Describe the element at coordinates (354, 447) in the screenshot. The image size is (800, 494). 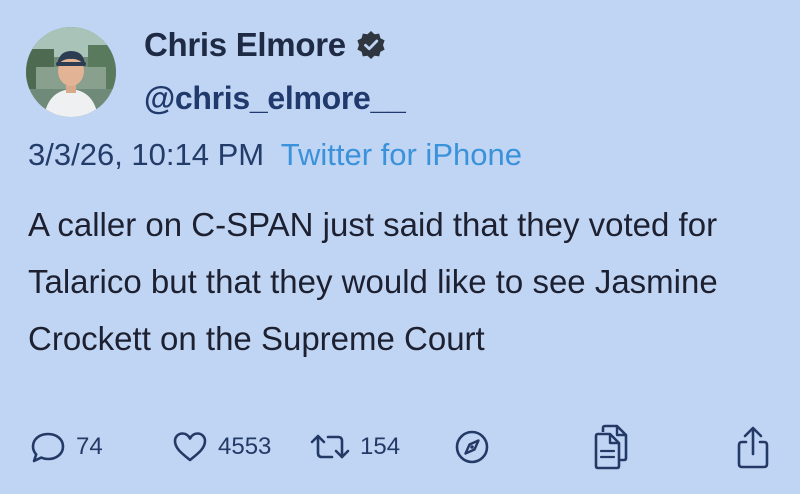
I see `retweet-button: 154` at that location.